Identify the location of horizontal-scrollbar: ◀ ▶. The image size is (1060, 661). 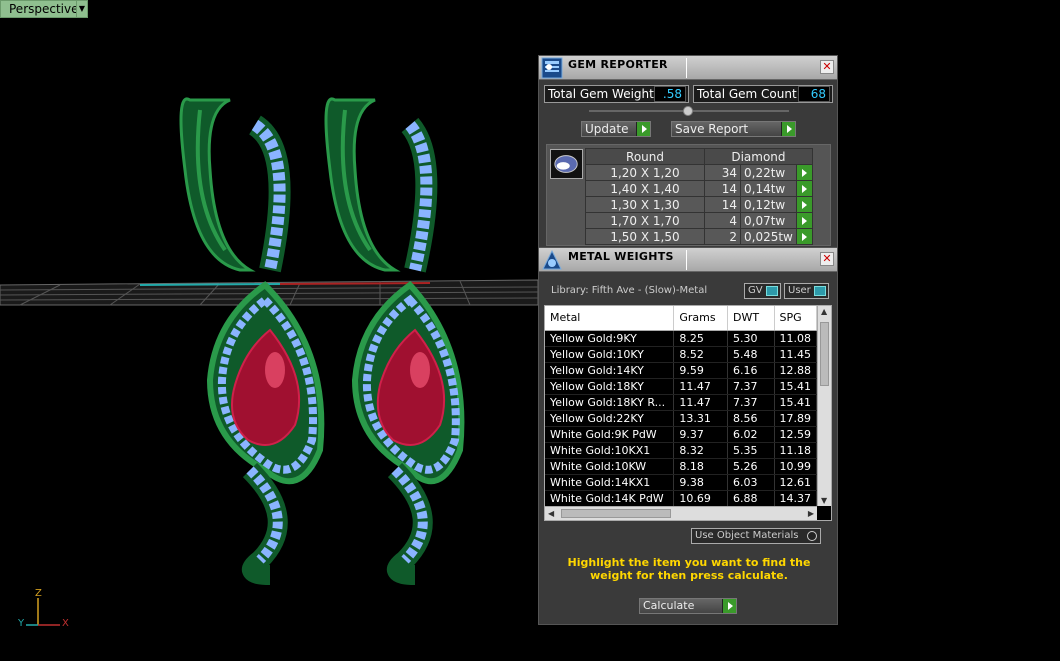
(681, 513).